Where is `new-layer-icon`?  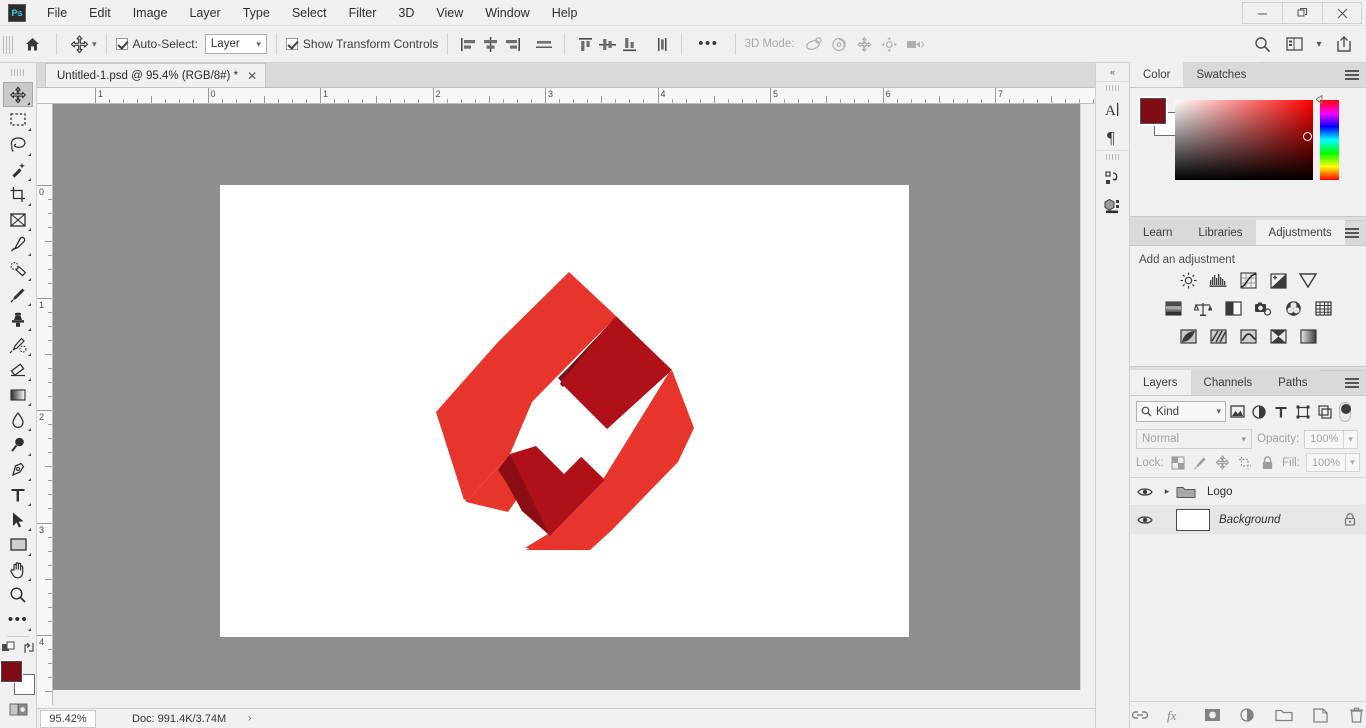
new-layer-icon is located at coordinates (1320, 715).